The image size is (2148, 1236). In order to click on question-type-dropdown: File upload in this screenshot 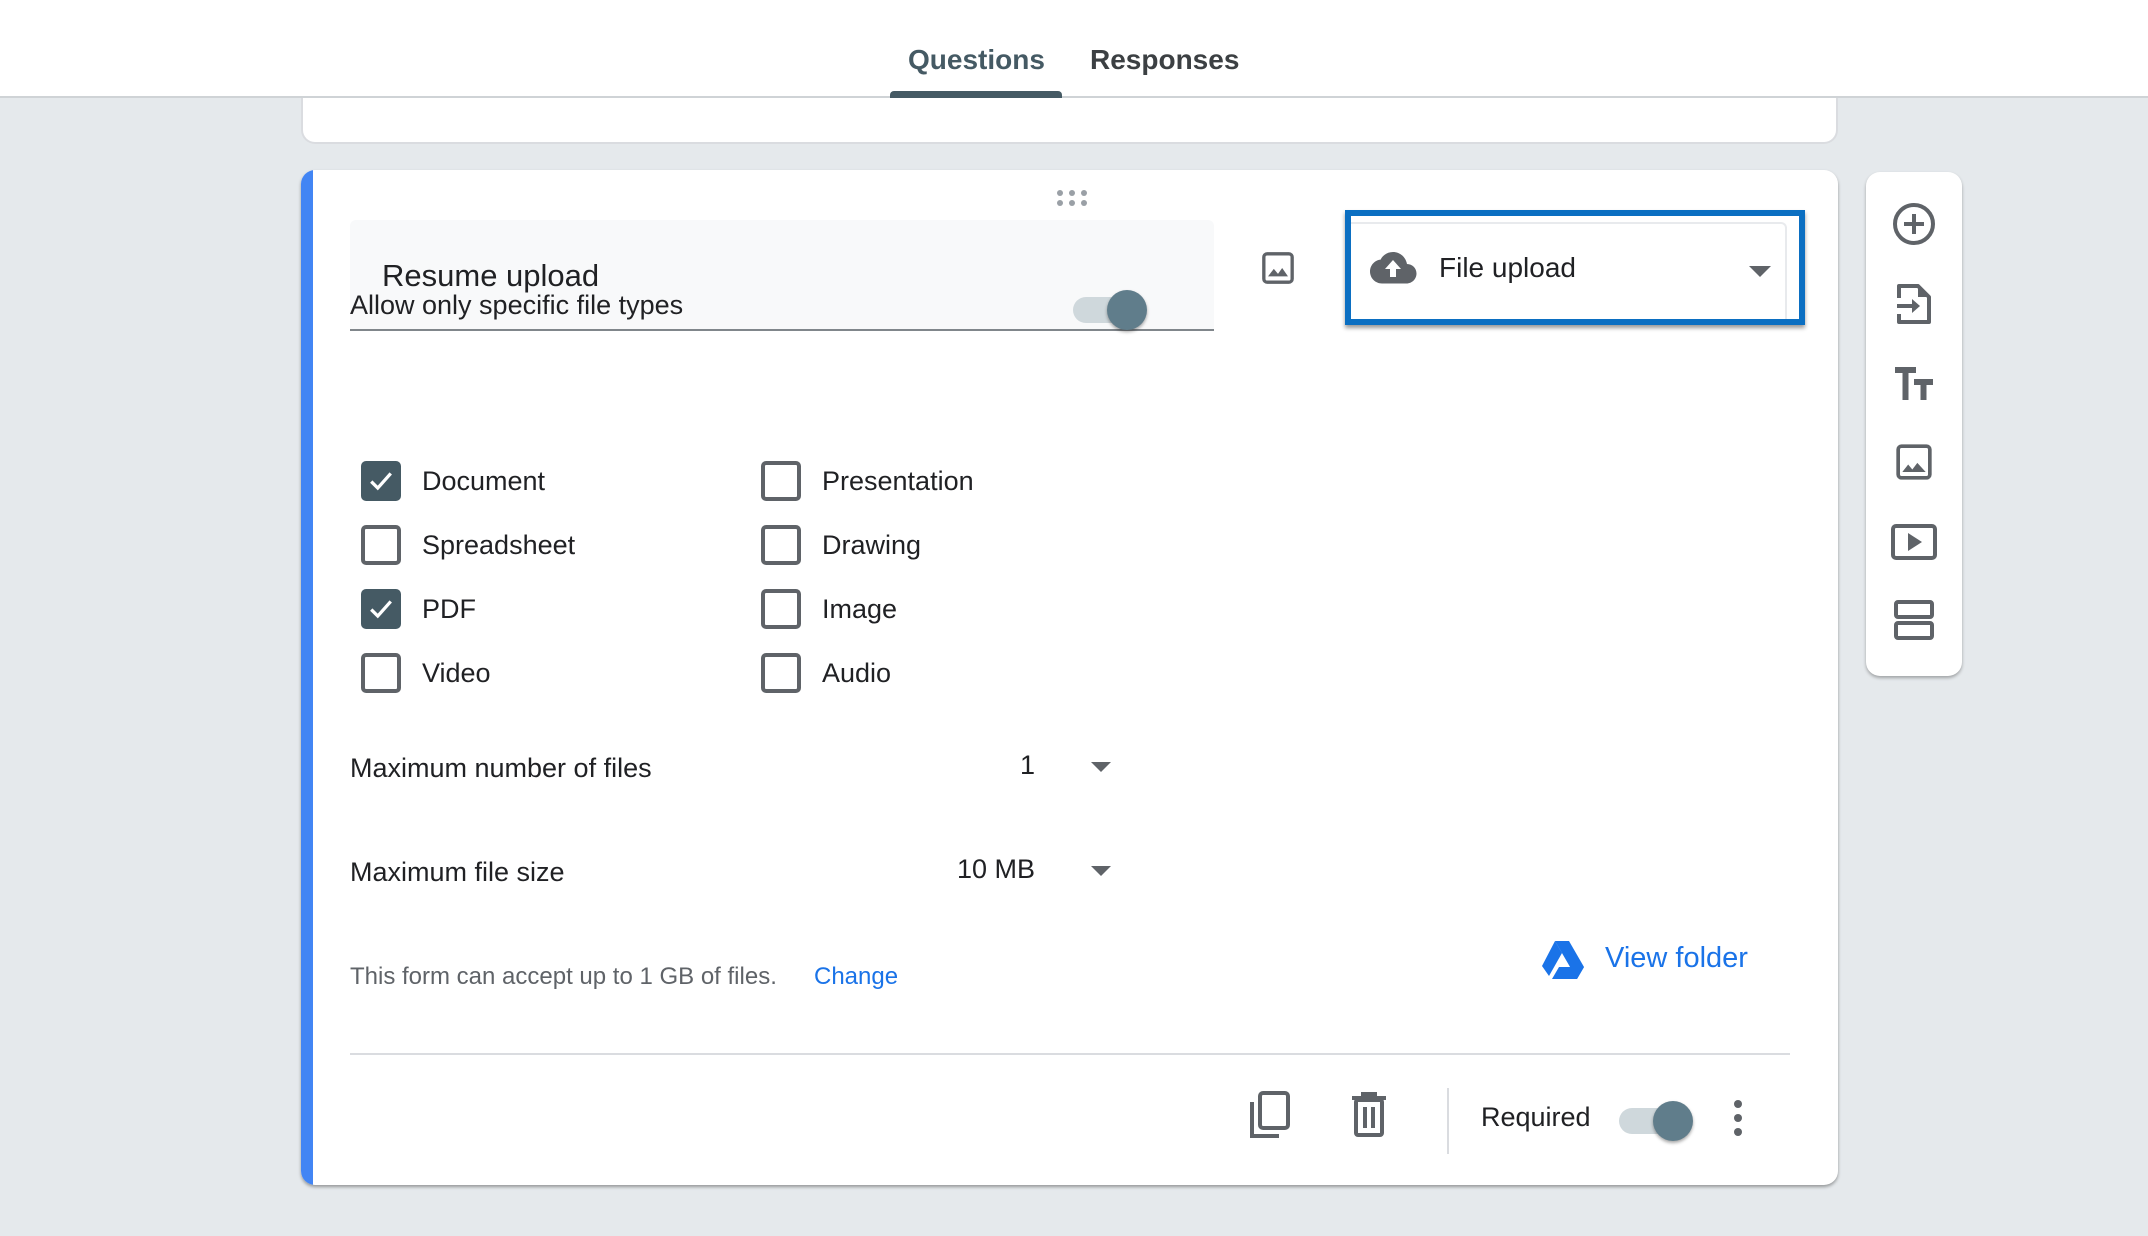, I will do `click(1575, 267)`.